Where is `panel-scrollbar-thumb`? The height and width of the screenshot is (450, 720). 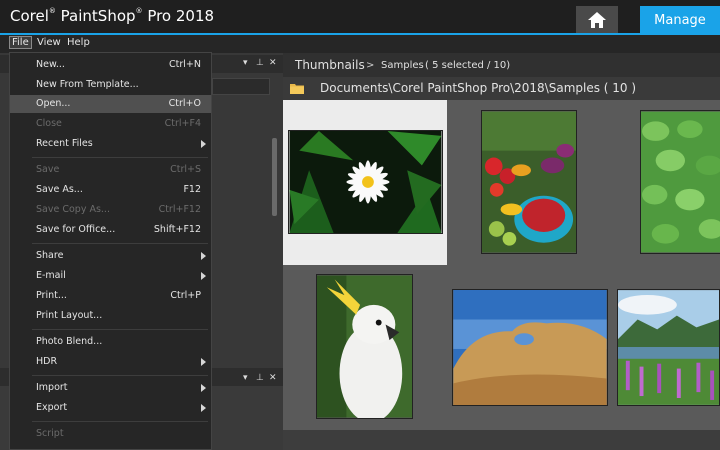
panel-scrollbar-thumb is located at coordinates (274, 177).